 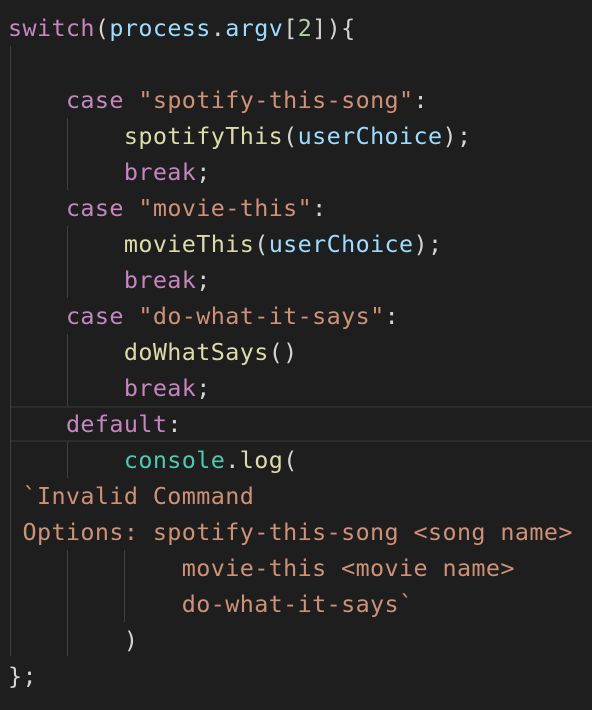 I want to click on code-line: case "movie-this":, so click(x=167, y=208).